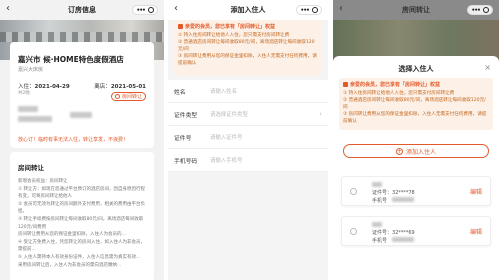  I want to click on room-transfer-button: 房间转让, so click(128, 96).